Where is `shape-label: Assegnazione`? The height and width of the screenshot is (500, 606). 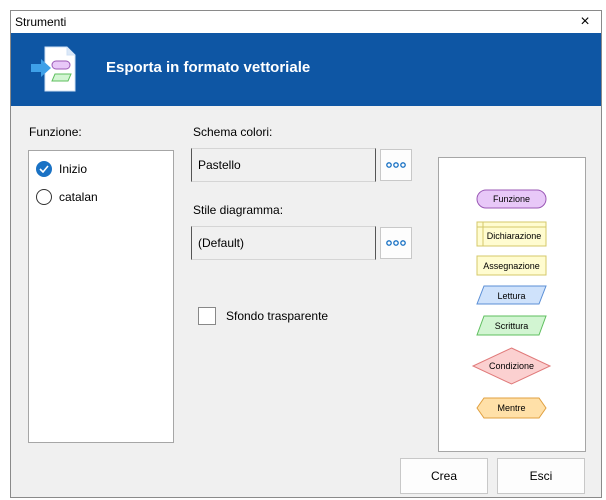
shape-label: Assegnazione is located at coordinates (511, 266).